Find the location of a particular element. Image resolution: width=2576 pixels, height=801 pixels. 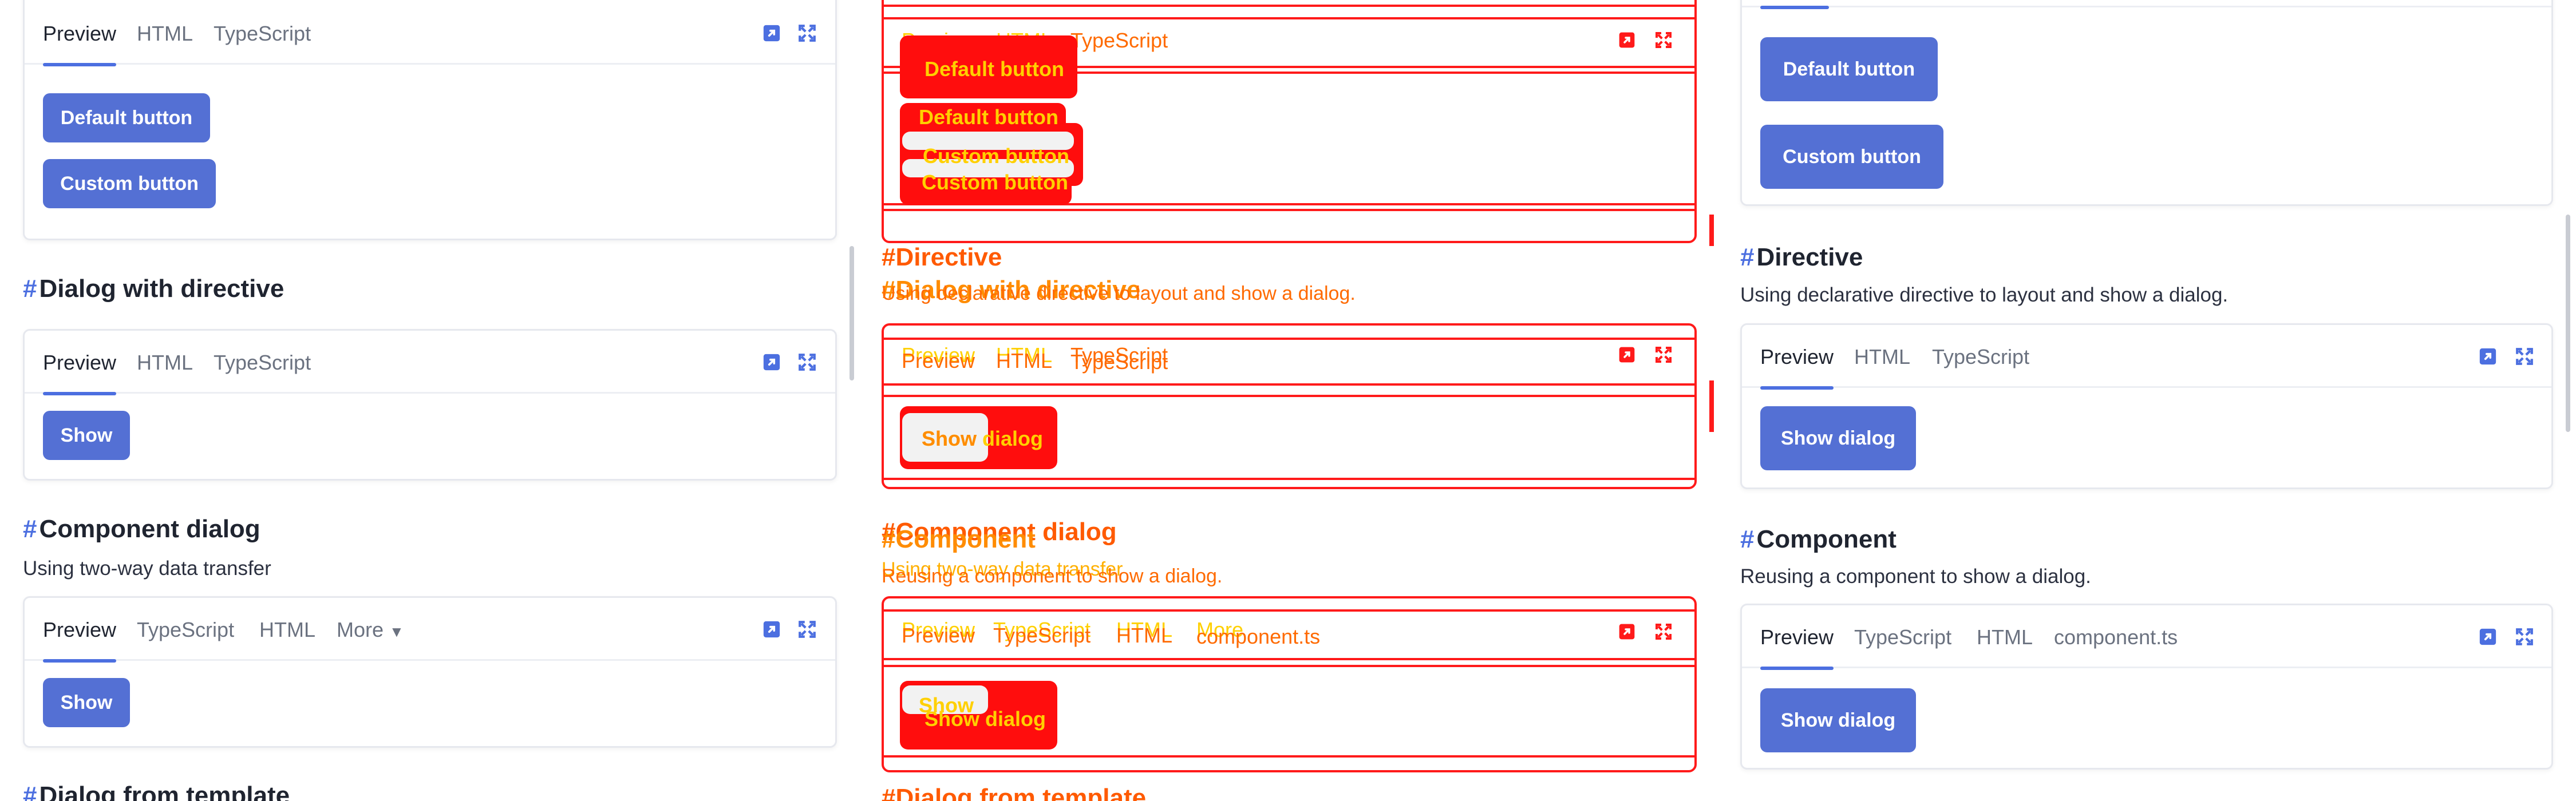

tab-more: More ▼ is located at coordinates (370, 630).